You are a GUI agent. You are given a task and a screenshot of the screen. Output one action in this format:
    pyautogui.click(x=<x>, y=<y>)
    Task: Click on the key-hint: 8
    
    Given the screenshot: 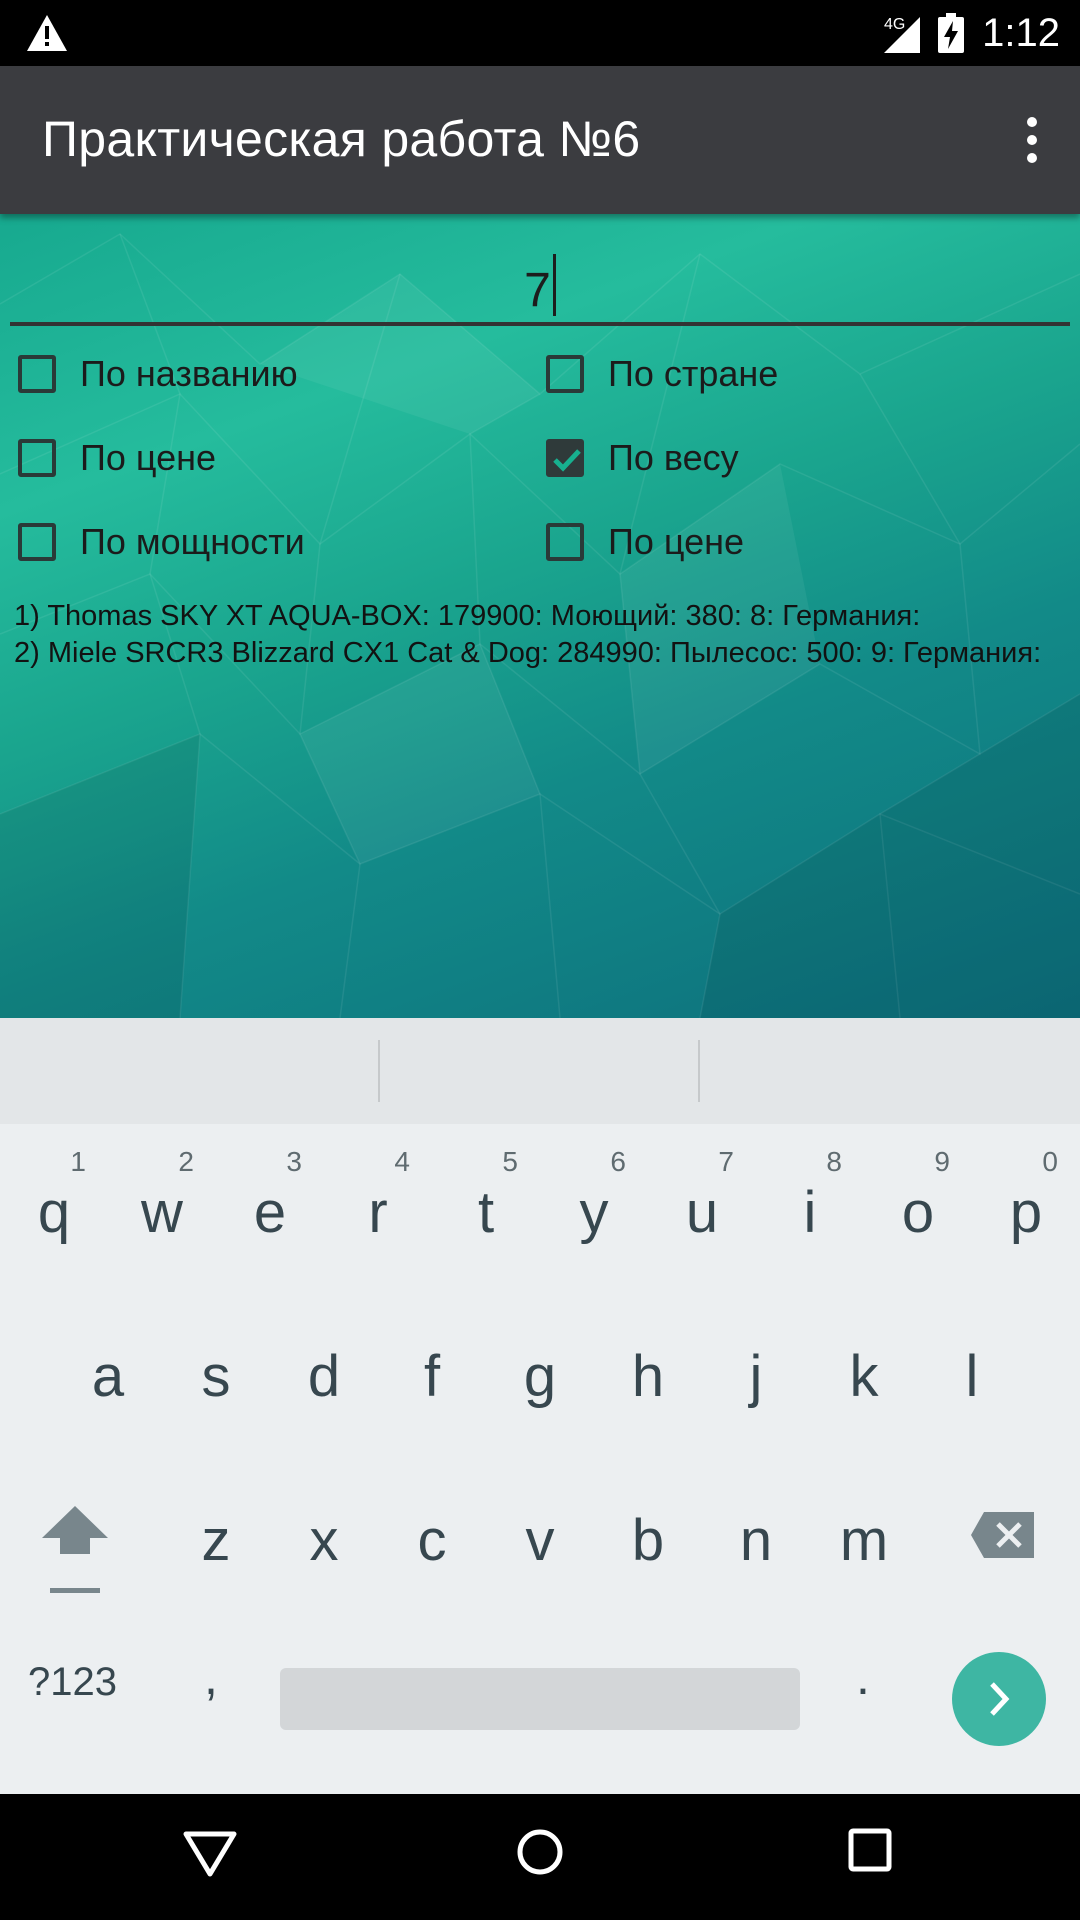 What is the action you would take?
    pyautogui.click(x=834, y=1161)
    